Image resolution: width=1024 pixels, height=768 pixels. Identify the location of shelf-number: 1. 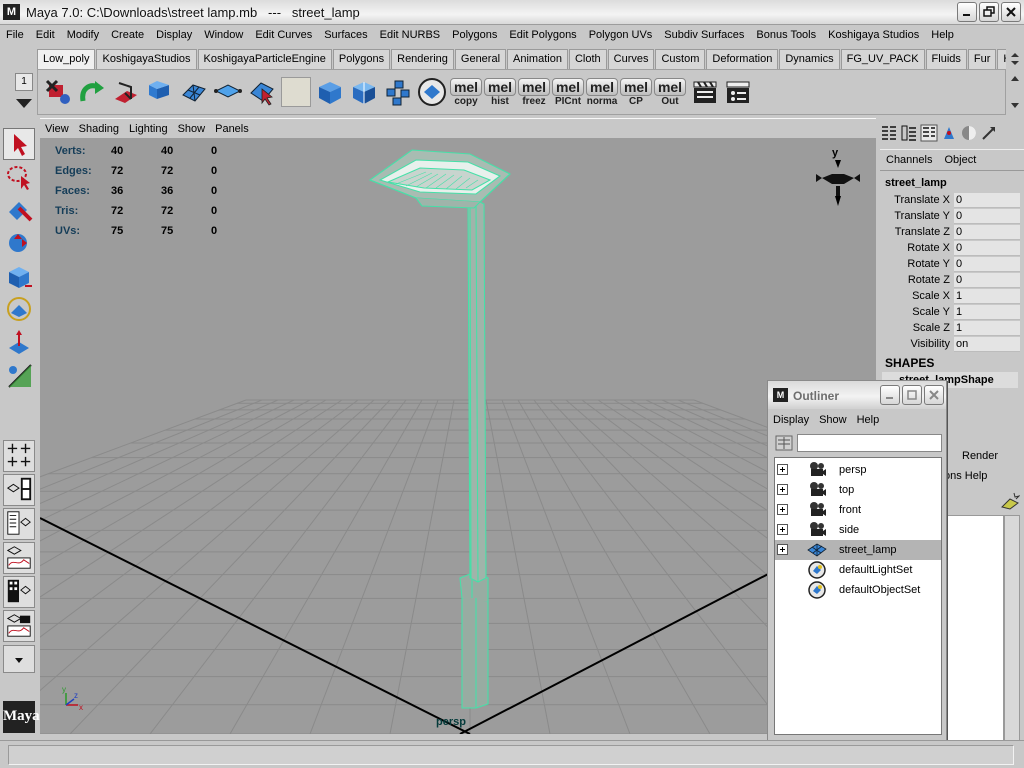
(24, 82).